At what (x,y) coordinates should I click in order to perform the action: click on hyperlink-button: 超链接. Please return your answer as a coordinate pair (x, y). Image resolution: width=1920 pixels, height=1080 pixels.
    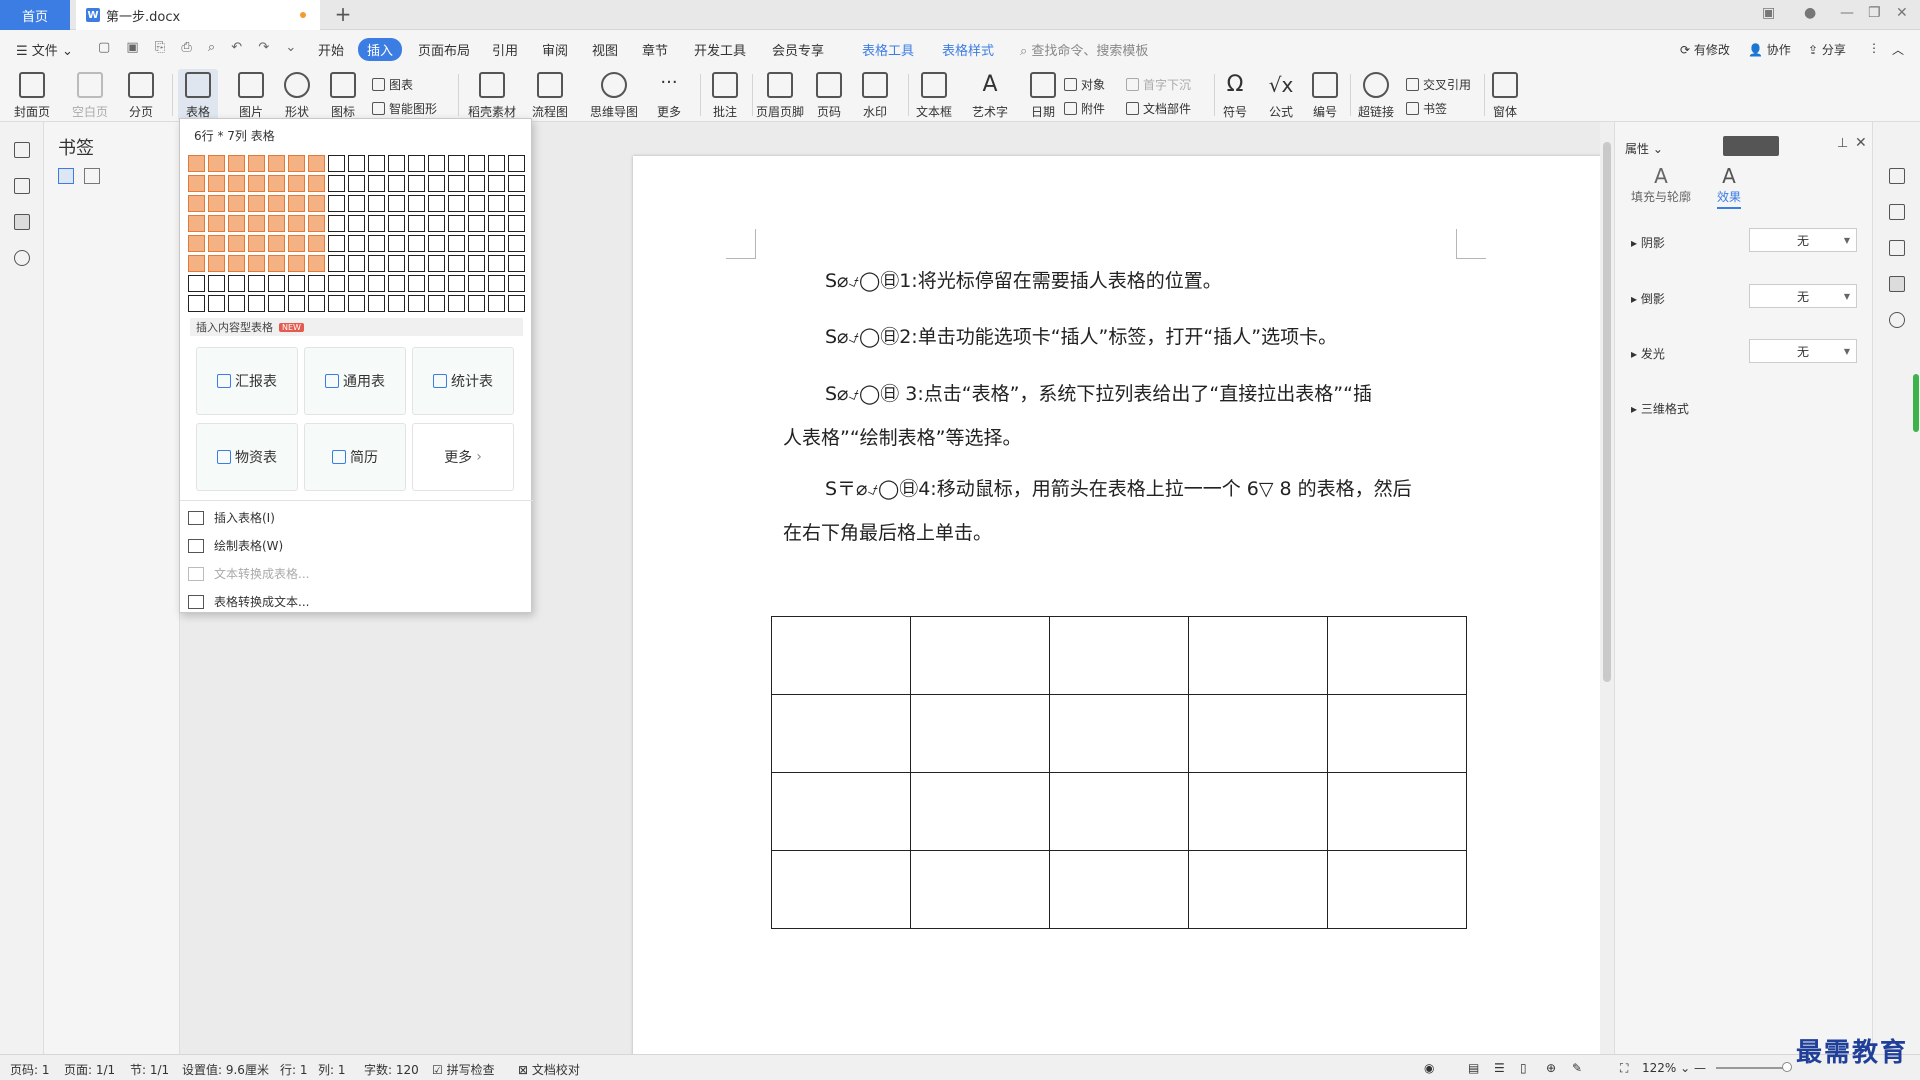
    Looking at the image, I should click on (1376, 96).